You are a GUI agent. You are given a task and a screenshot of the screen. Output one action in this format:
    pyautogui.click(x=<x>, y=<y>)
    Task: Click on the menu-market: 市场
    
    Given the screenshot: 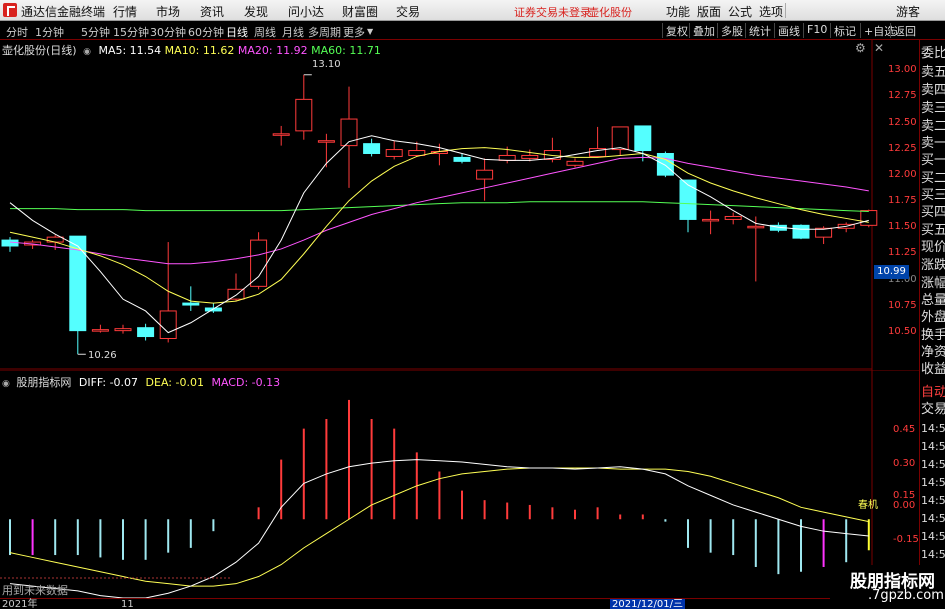 What is the action you would take?
    pyautogui.click(x=168, y=11)
    